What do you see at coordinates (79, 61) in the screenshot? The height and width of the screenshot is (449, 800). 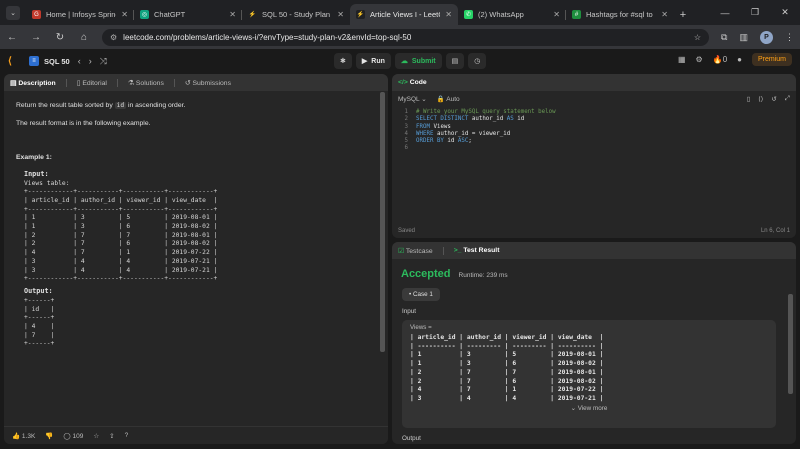 I see `prev-problem-icon: ‹` at bounding box center [79, 61].